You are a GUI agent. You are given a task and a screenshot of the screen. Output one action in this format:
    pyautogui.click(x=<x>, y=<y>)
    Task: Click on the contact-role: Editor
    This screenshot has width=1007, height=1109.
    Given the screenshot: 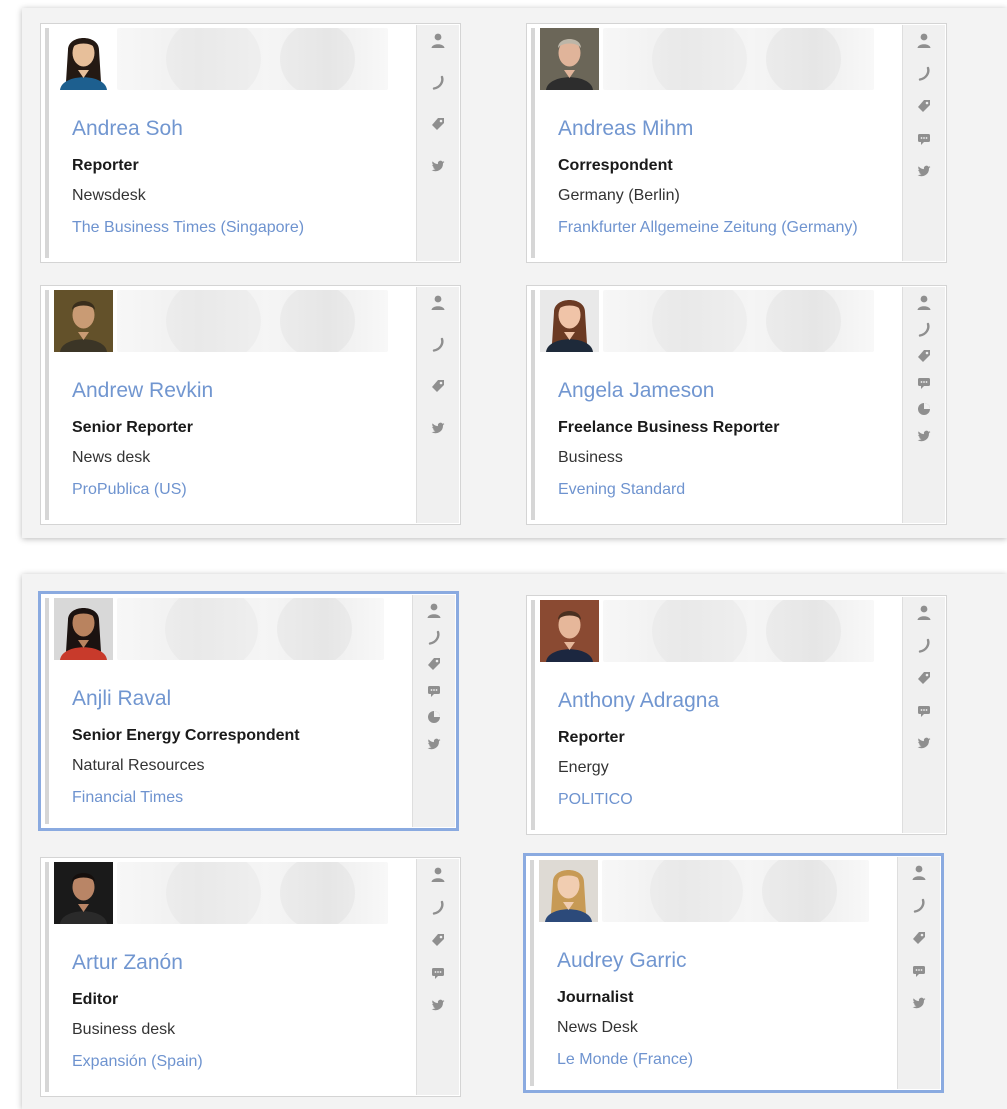 What is the action you would take?
    pyautogui.click(x=95, y=999)
    